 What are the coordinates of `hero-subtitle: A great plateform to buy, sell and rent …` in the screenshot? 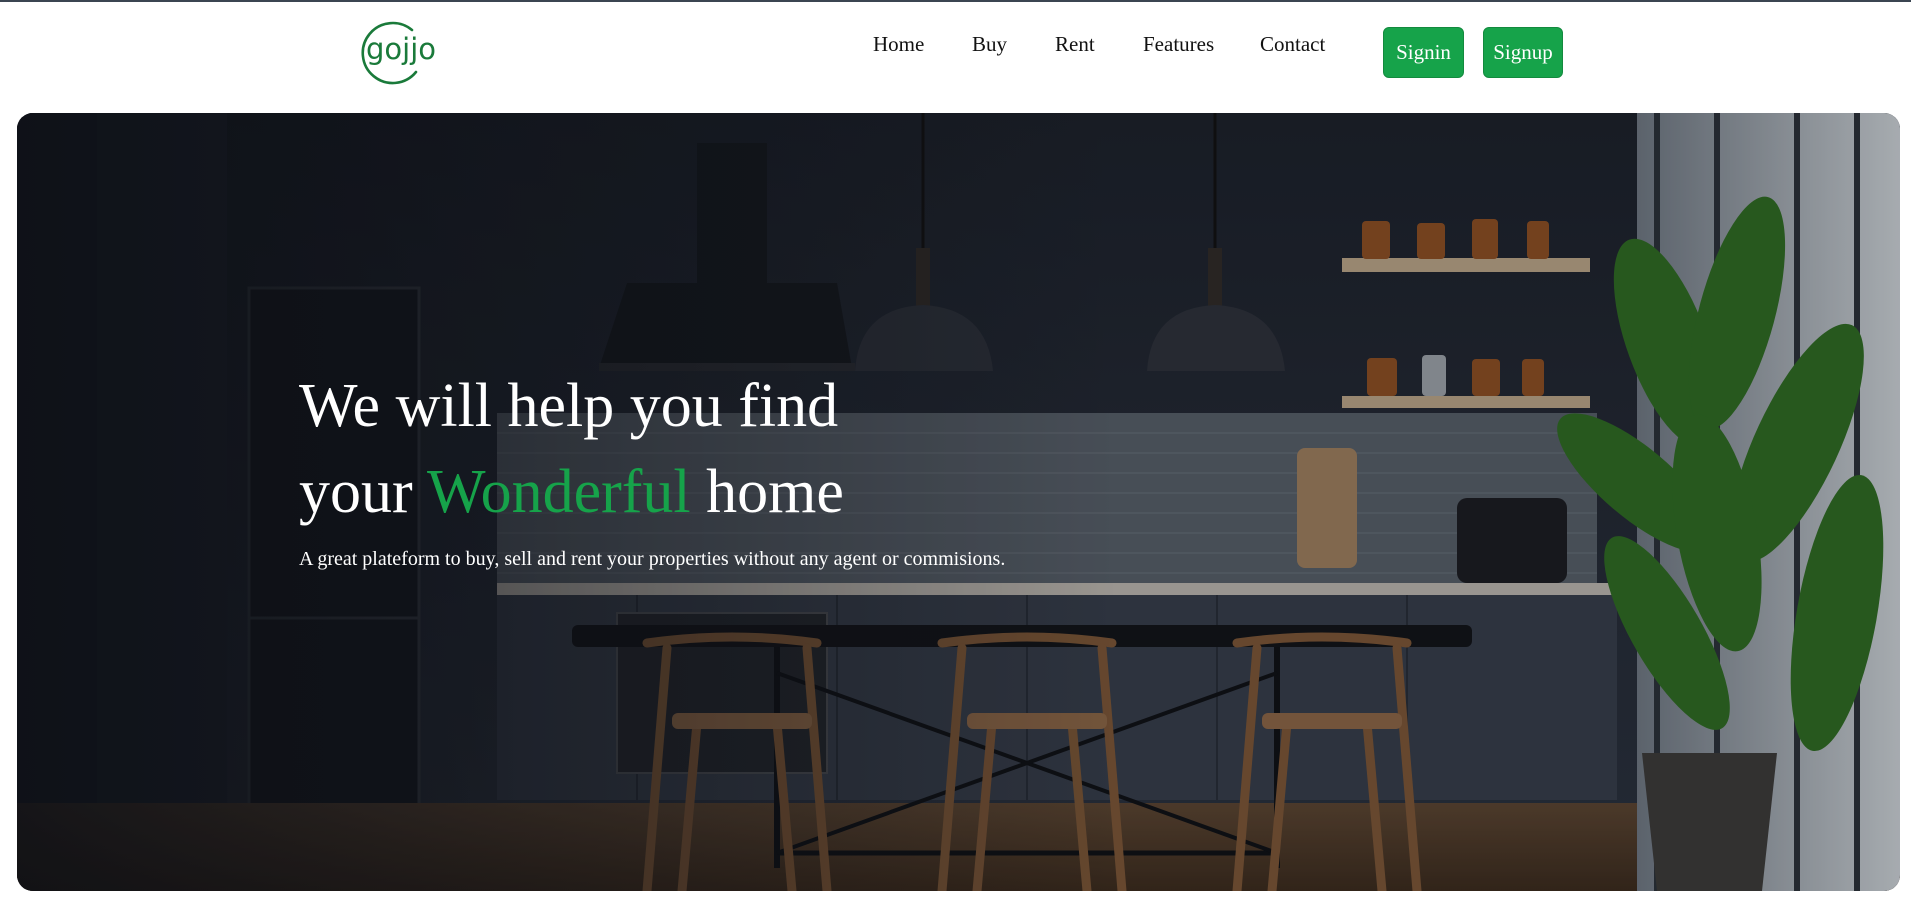 It's located at (652, 559).